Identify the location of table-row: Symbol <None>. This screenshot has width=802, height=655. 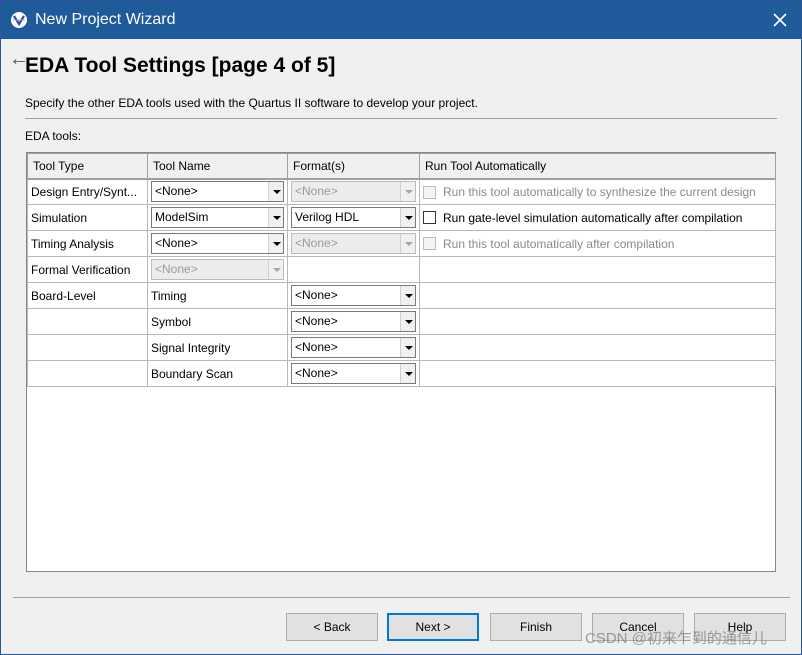
(401, 321).